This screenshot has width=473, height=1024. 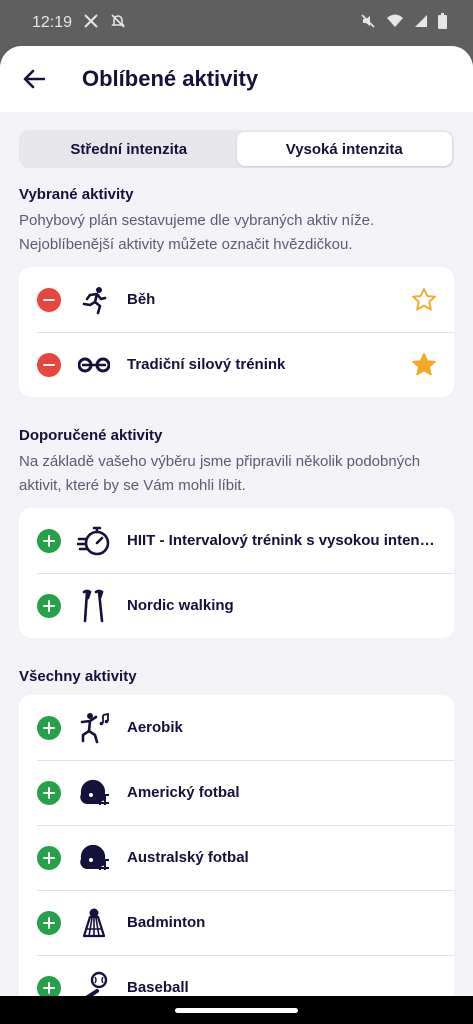 What do you see at coordinates (76, 194) in the screenshot?
I see `selected-activities-title: Vybrané aktivity` at bounding box center [76, 194].